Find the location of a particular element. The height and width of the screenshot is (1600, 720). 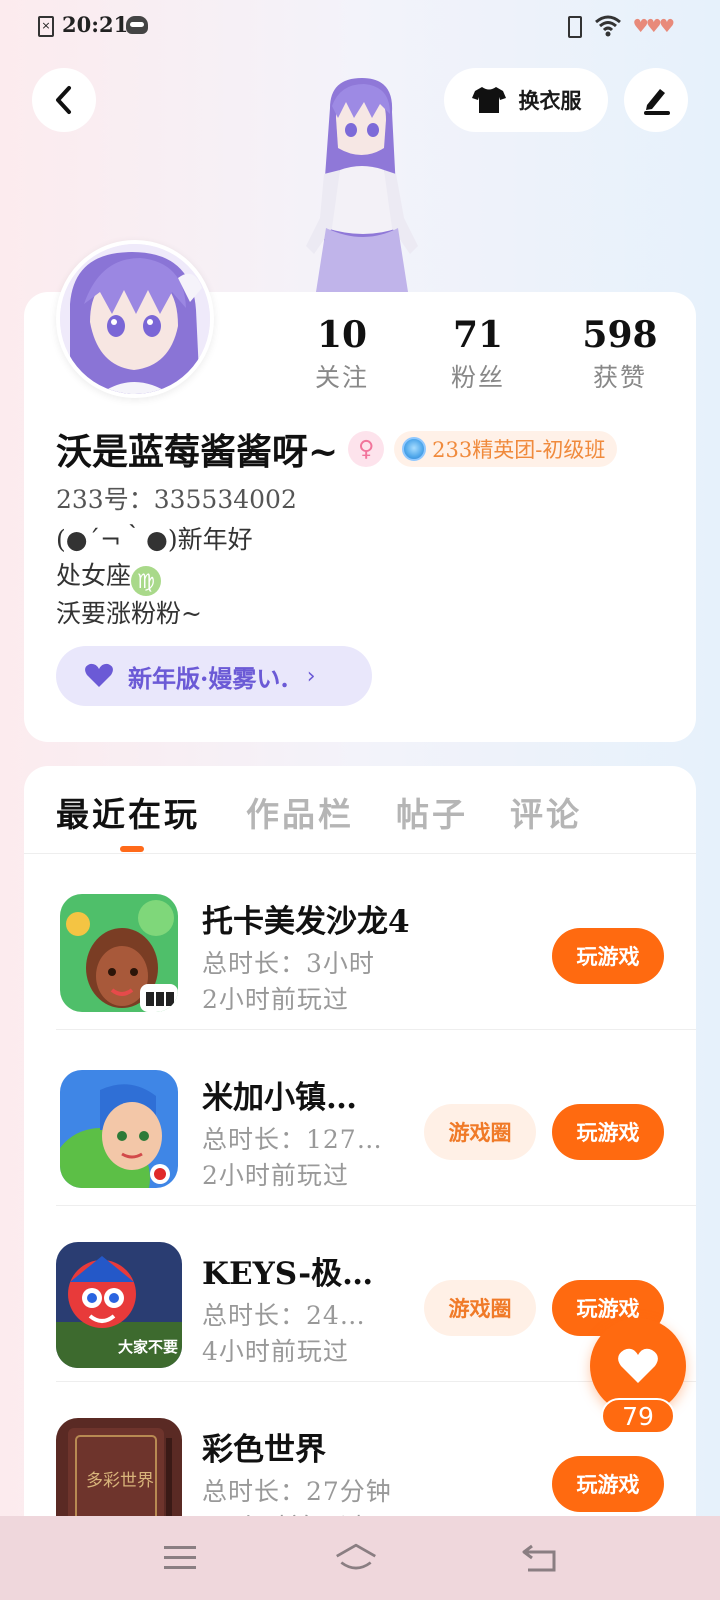

username: 沃是蓝莓酱酱呀~ is located at coordinates (197, 452).